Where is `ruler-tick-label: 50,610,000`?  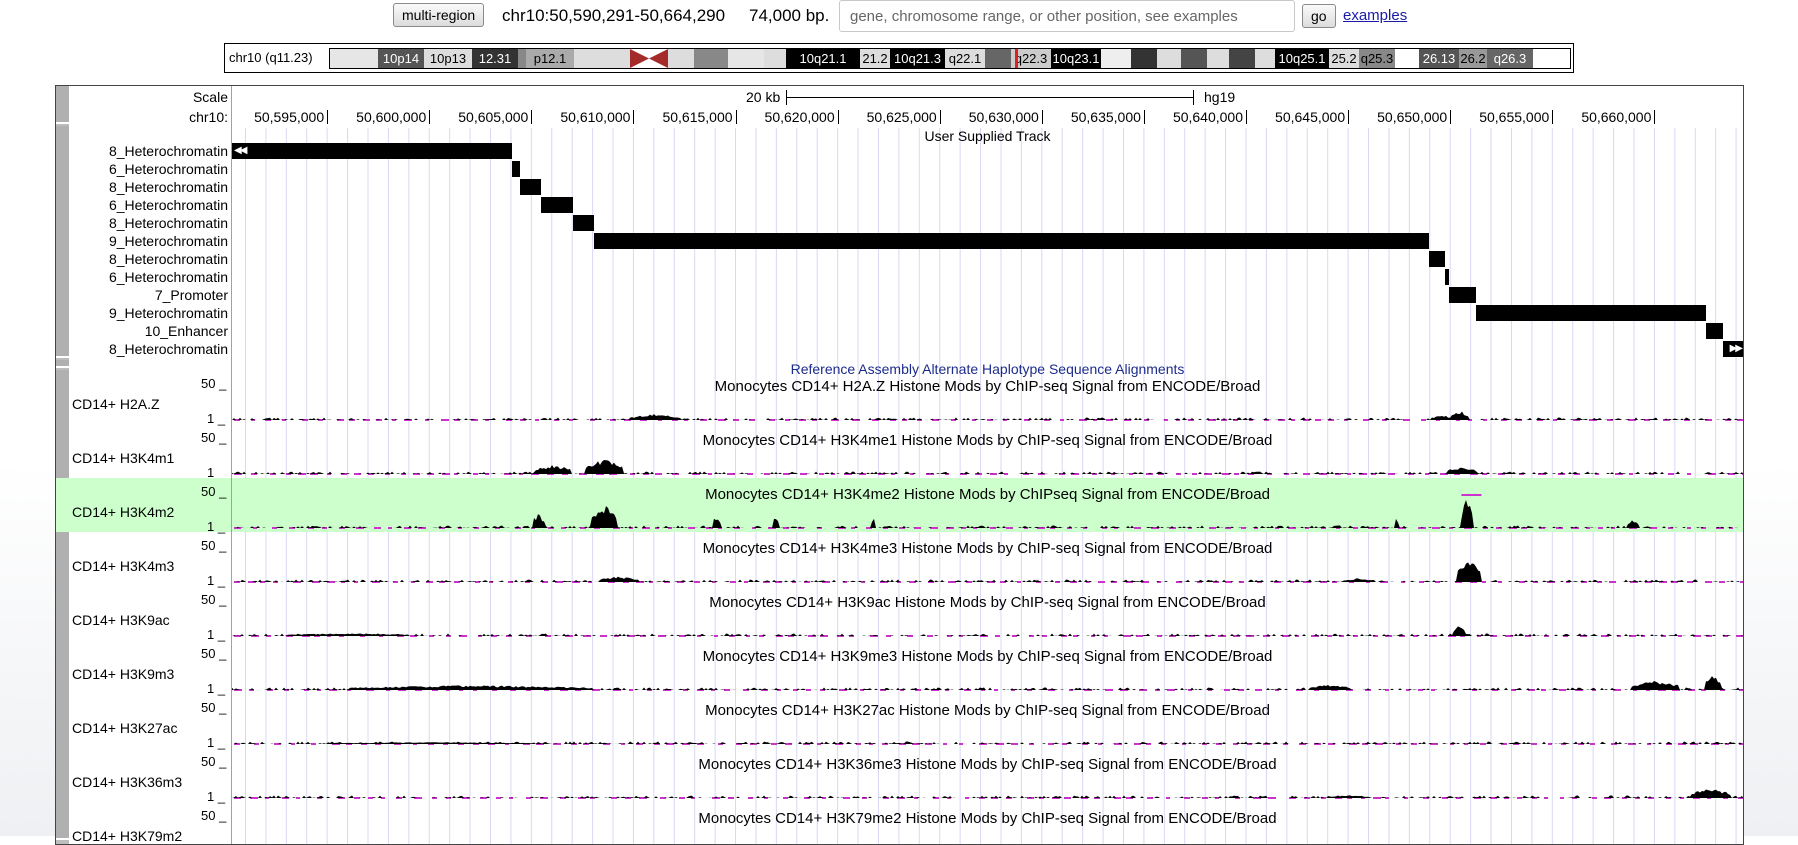 ruler-tick-label: 50,610,000 is located at coordinates (595, 117).